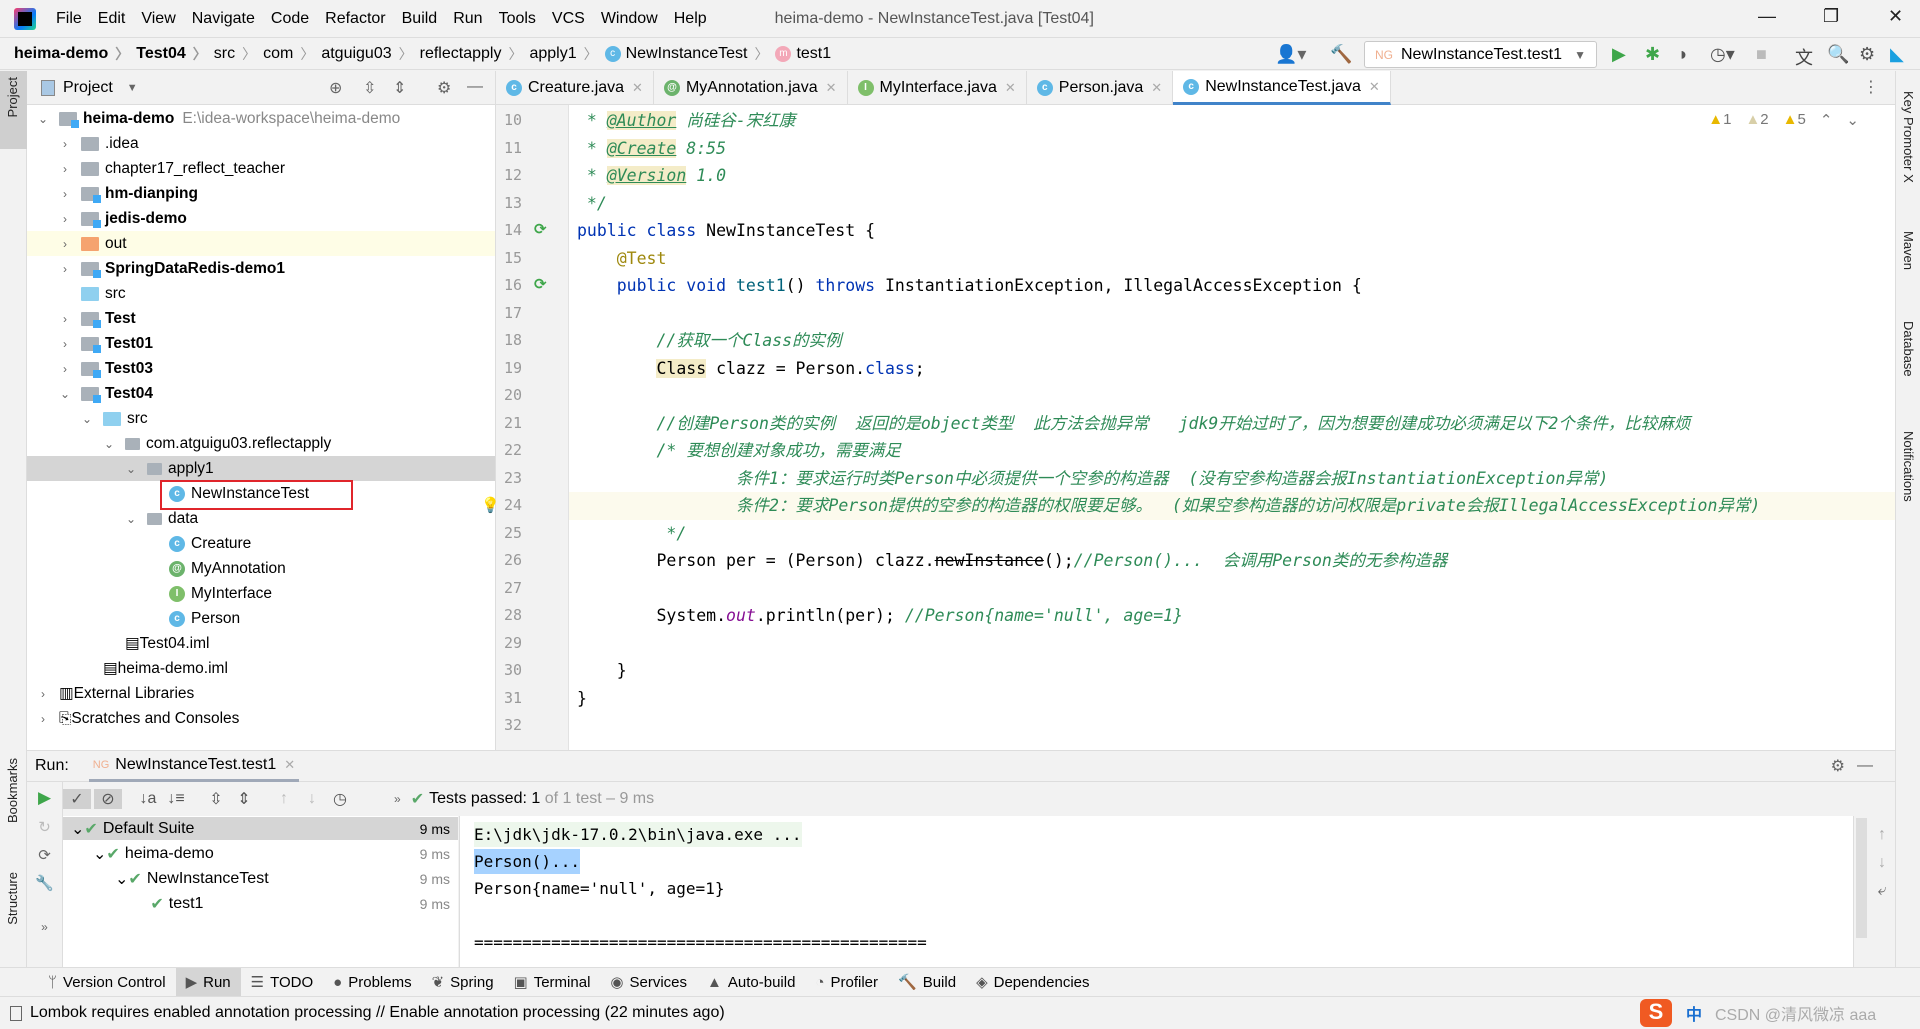  What do you see at coordinates (284, 799) in the screenshot?
I see `previous-test-button: ↑` at bounding box center [284, 799].